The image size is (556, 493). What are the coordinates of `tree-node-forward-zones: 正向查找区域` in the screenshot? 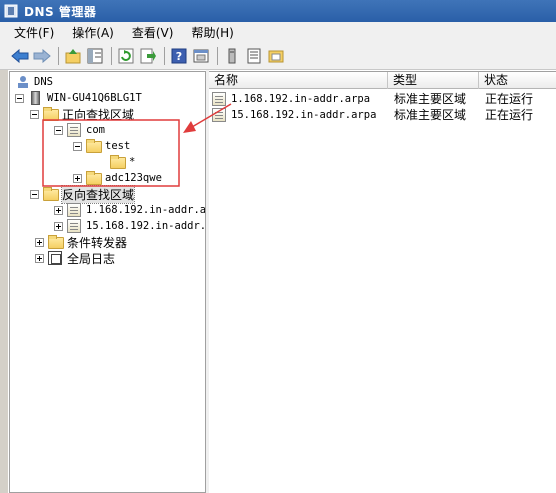 It's located at (82, 114).